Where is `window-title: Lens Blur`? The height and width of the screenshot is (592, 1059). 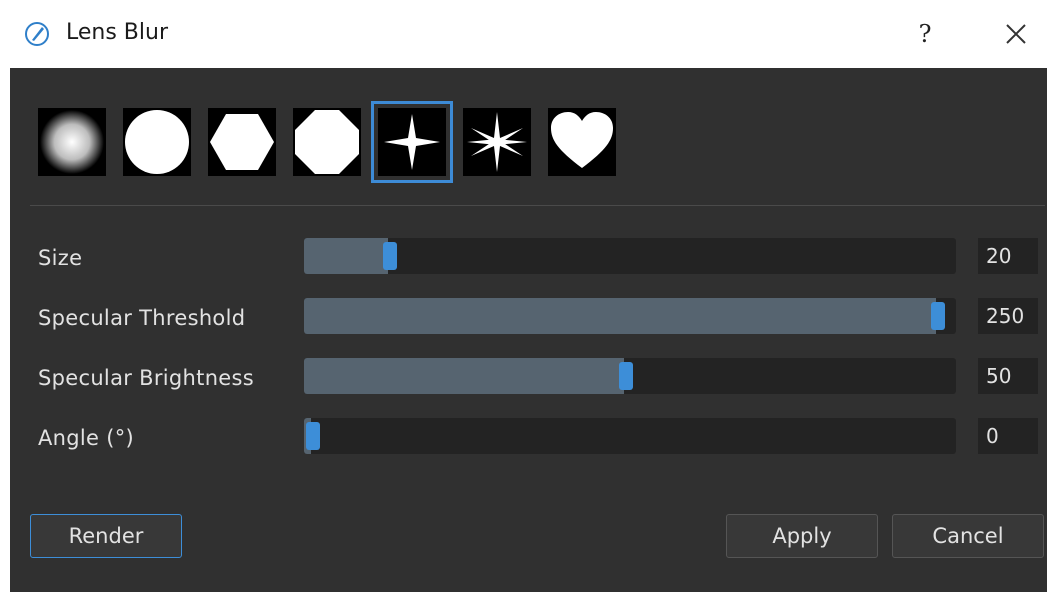 window-title: Lens Blur is located at coordinates (117, 32).